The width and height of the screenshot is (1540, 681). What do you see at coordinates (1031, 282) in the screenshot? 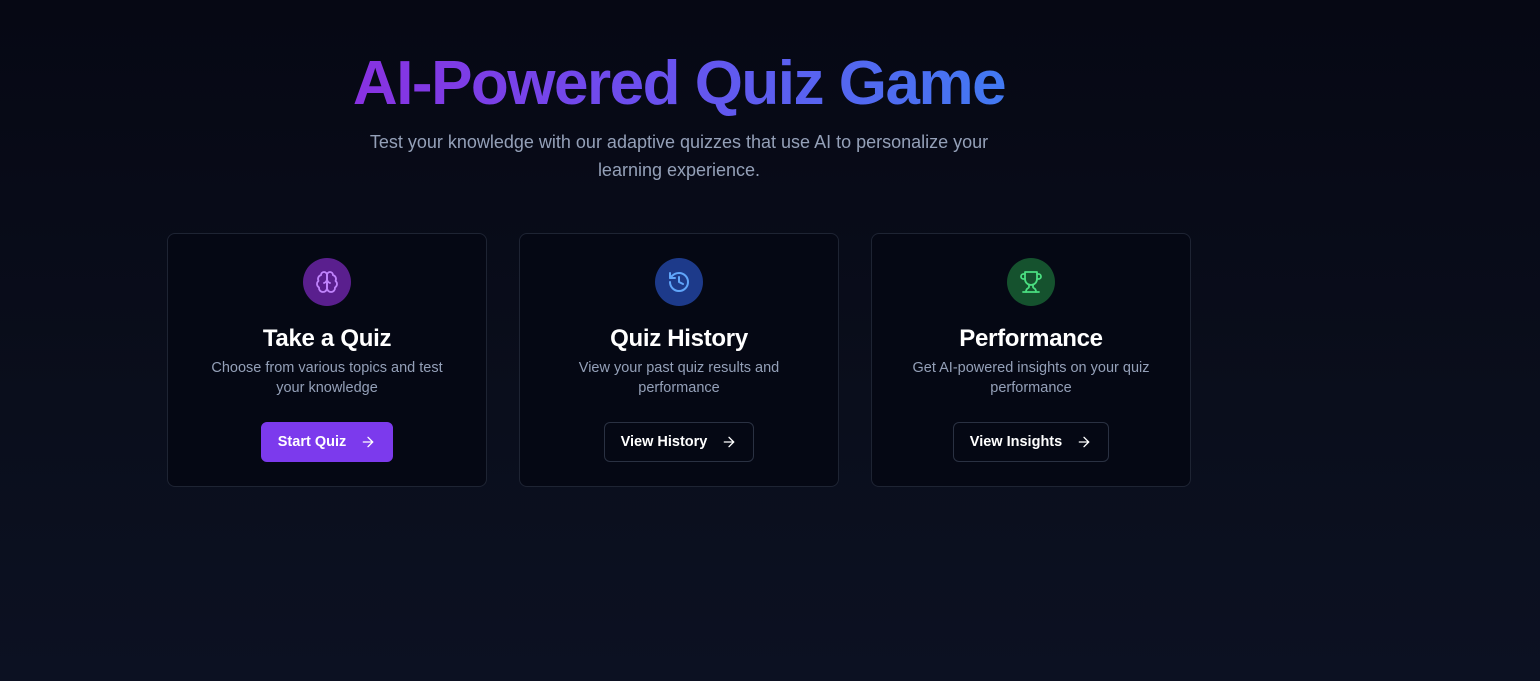
I see `trophy-icon` at bounding box center [1031, 282].